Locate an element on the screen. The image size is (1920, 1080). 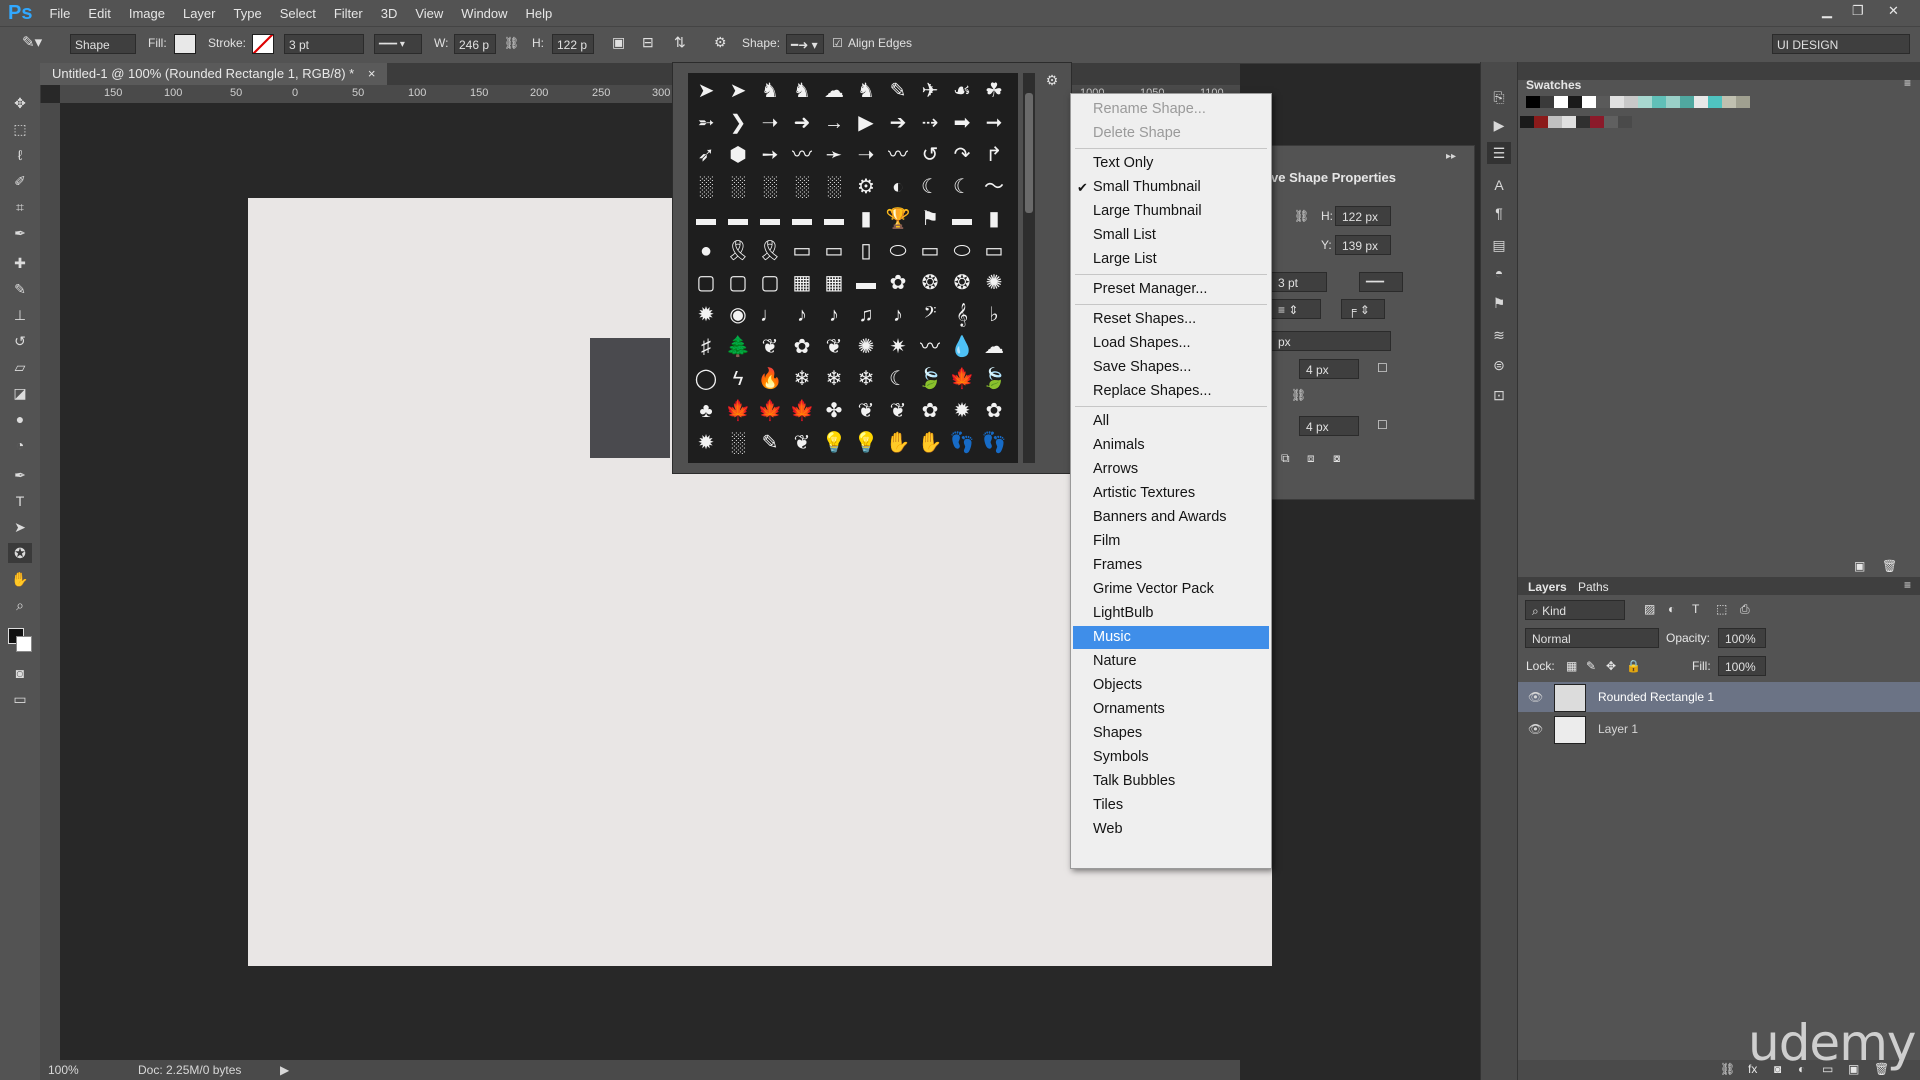
menu-select: Select is located at coordinates (298, 13).